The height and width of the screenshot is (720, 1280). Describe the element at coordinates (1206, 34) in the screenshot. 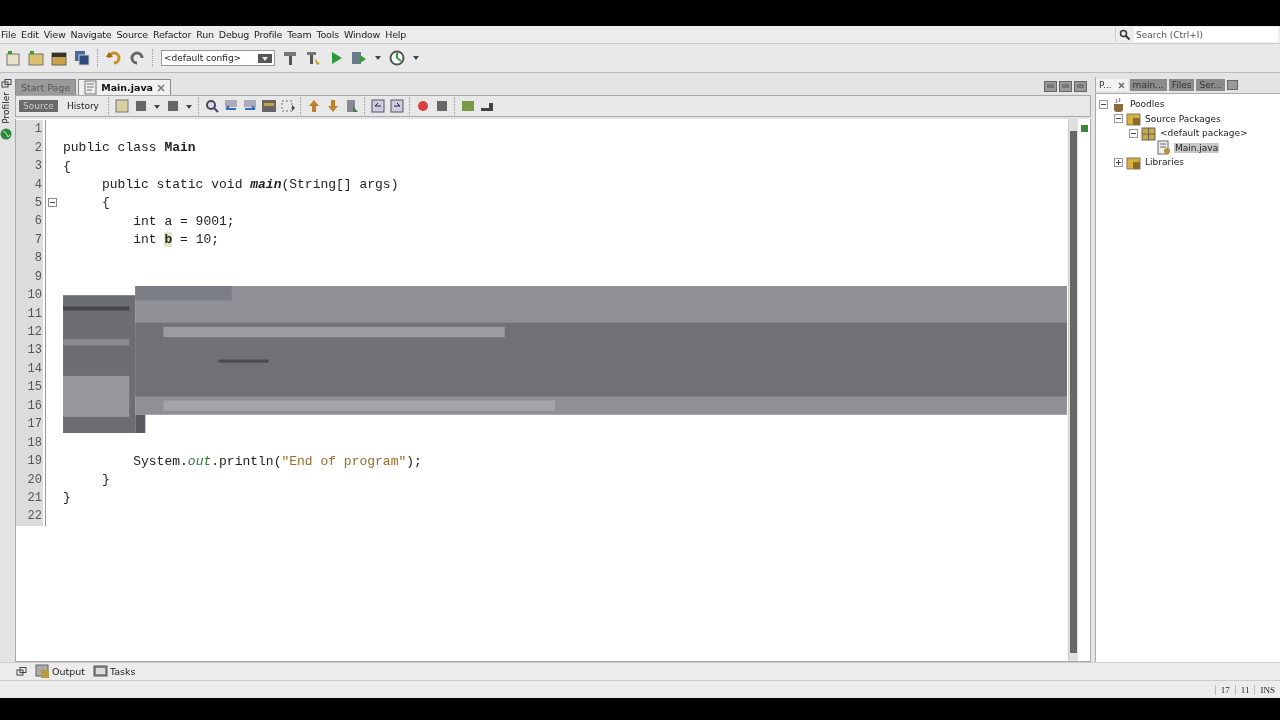

I see `search-field: Search (Ctrl+I)` at that location.